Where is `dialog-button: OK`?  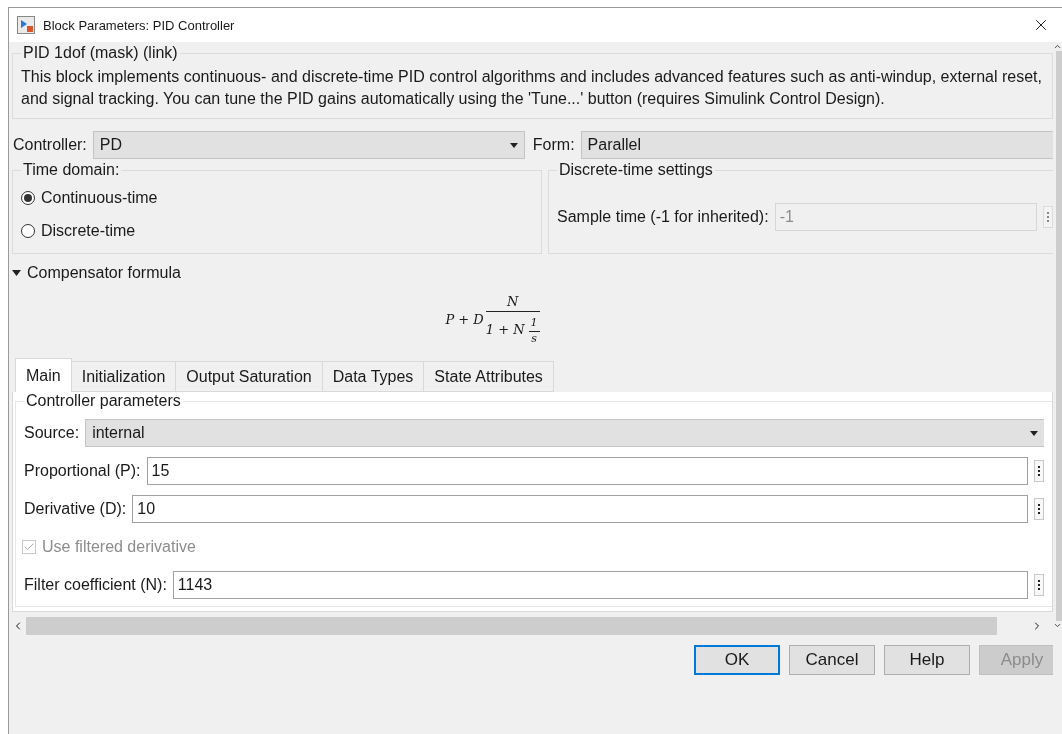
dialog-button: OK is located at coordinates (737, 660).